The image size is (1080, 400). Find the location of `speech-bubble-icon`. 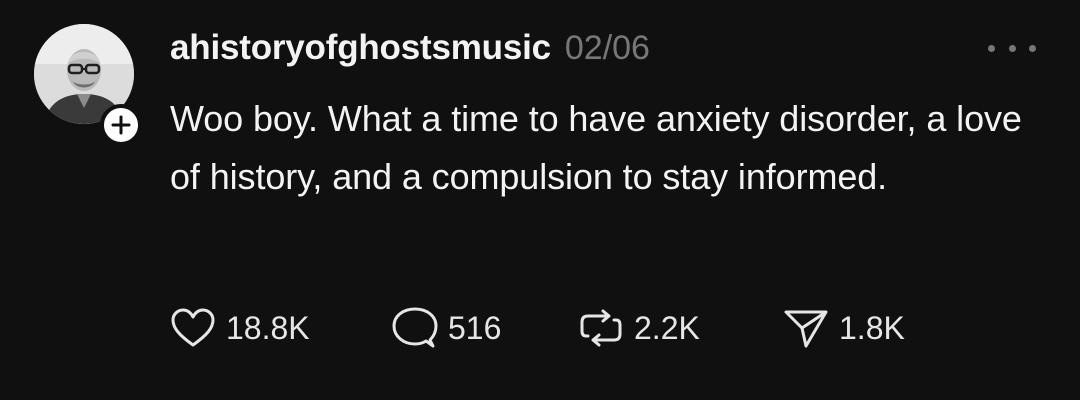

speech-bubble-icon is located at coordinates (415, 327).